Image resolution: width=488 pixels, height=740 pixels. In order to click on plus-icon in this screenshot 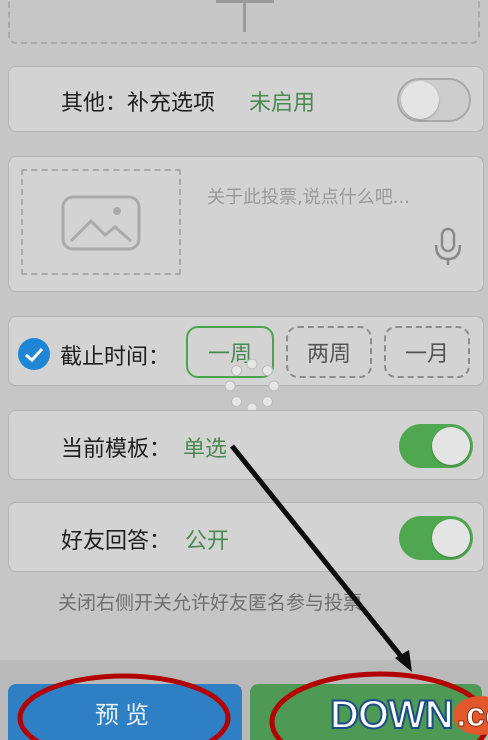, I will do `click(244, 16)`.